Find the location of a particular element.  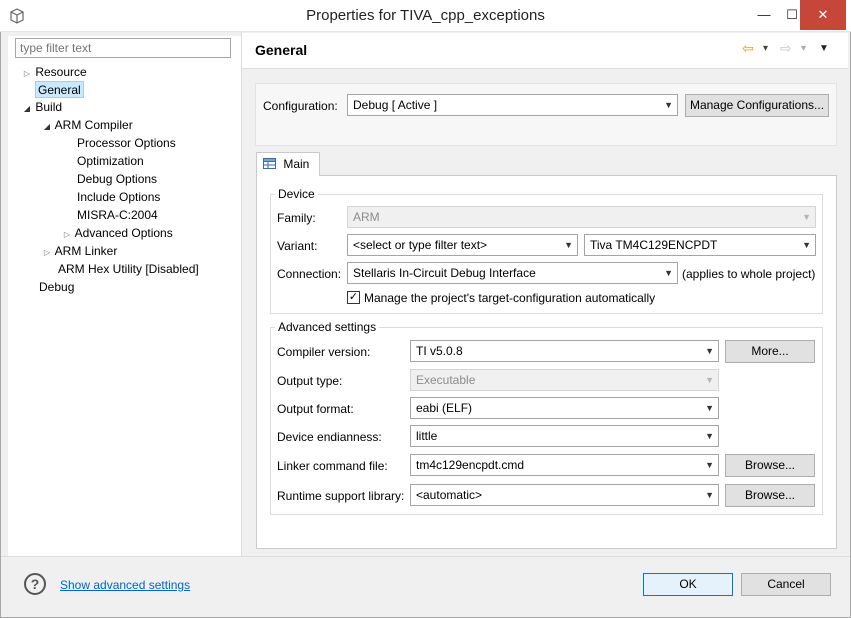

tree-item-advanced-options: ▷ Advanced Options is located at coordinates (117, 233).